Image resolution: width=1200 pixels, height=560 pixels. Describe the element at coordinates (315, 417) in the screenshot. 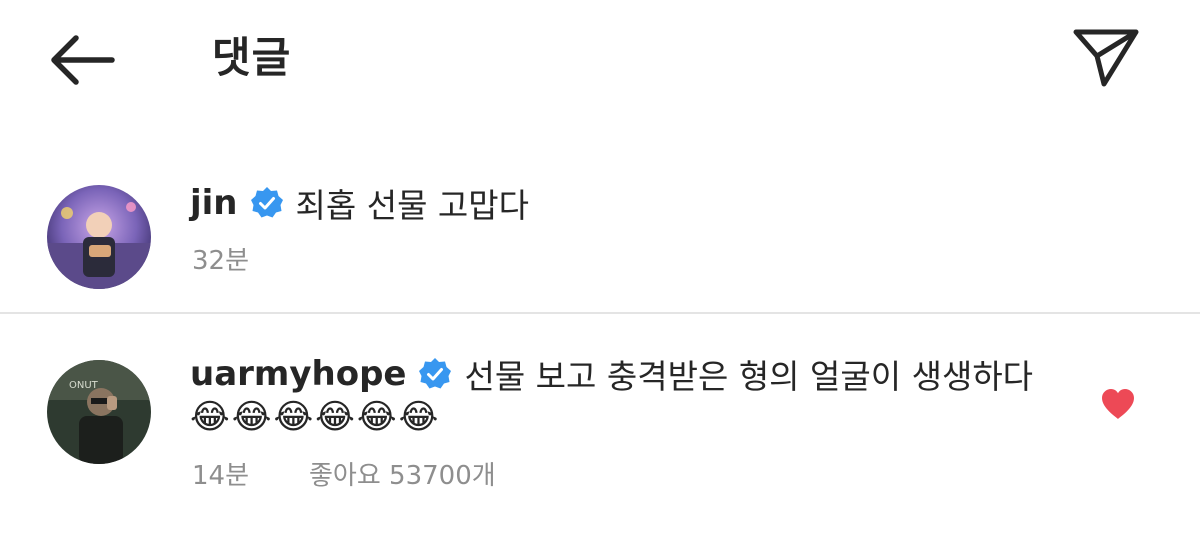

I see `comment-emoji-line: 😂😂😂😂😂😂` at that location.